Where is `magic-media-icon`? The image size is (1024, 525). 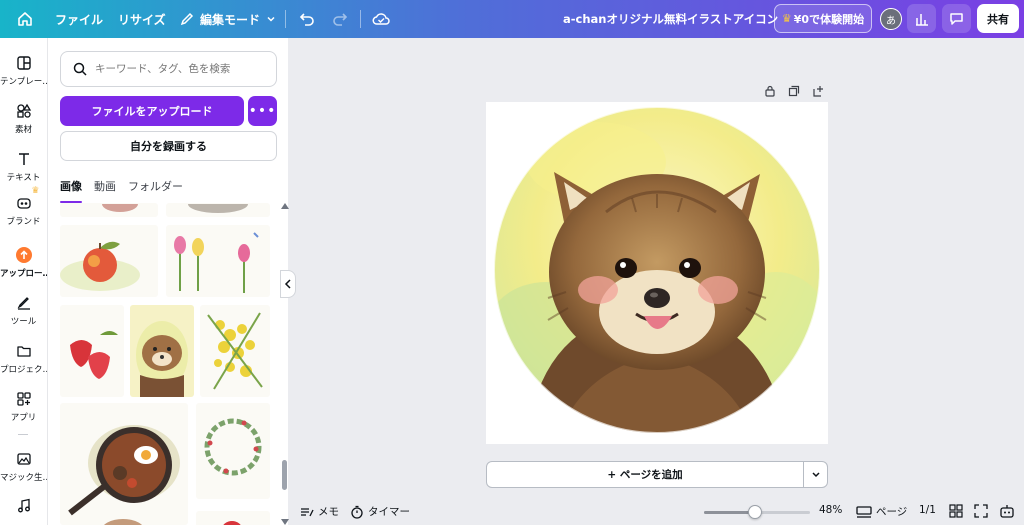 magic-media-icon is located at coordinates (24, 459).